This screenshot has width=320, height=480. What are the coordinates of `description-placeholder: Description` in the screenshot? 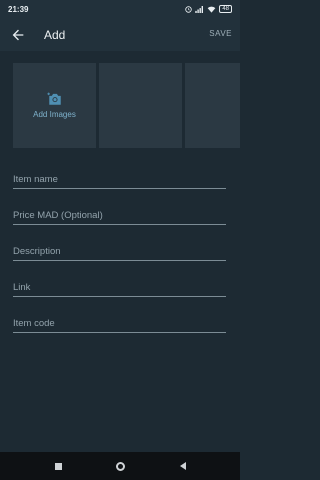 It's located at (37, 251).